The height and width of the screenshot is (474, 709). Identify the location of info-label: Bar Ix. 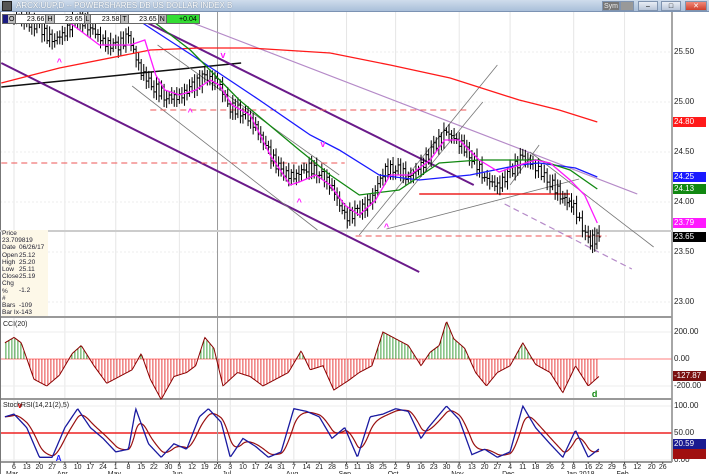
(10, 313).